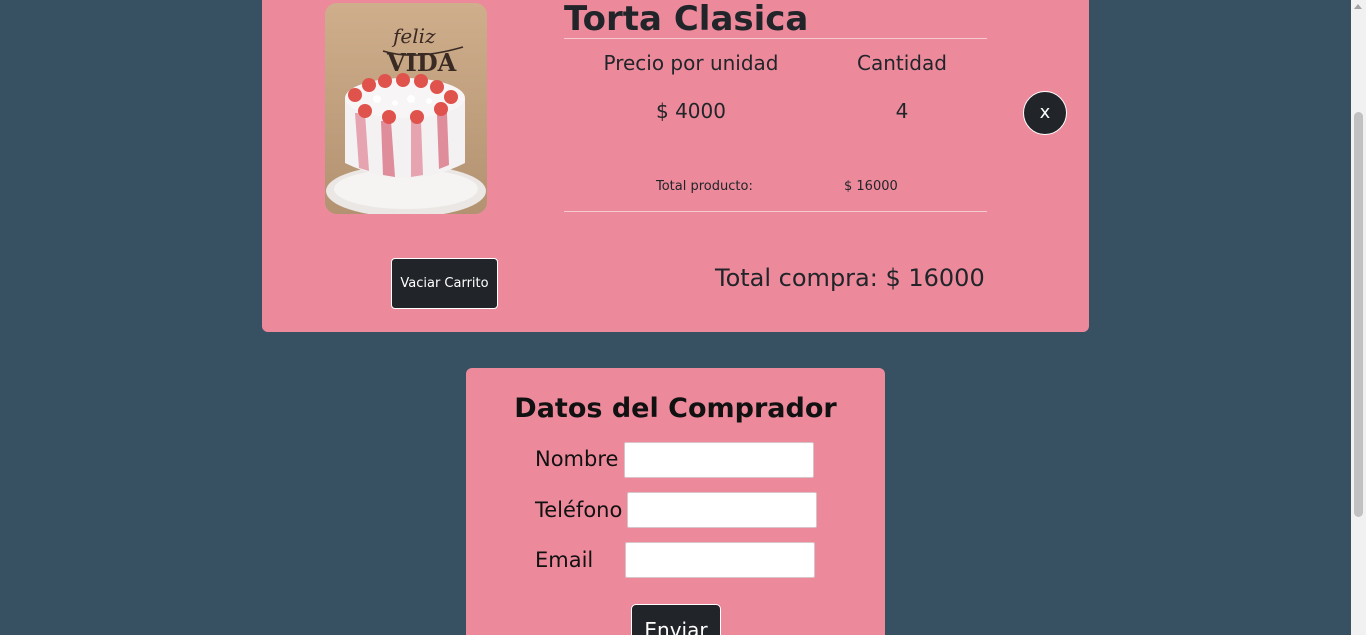 The height and width of the screenshot is (635, 1366). What do you see at coordinates (1358, 6) in the screenshot?
I see `scroll-up-arrow-icon` at bounding box center [1358, 6].